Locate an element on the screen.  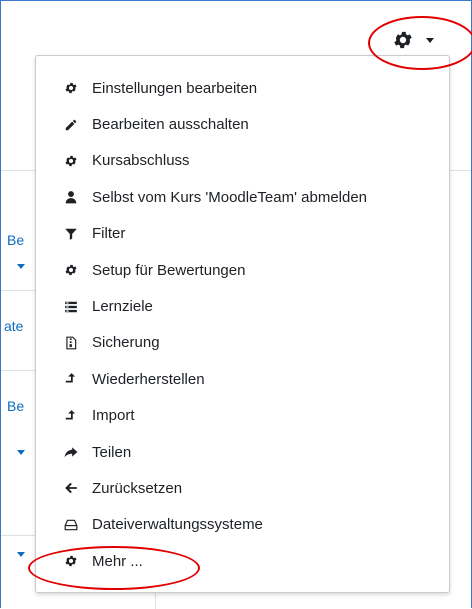
menu-item-kursabschluss: Kursabschluss is located at coordinates (242, 161).